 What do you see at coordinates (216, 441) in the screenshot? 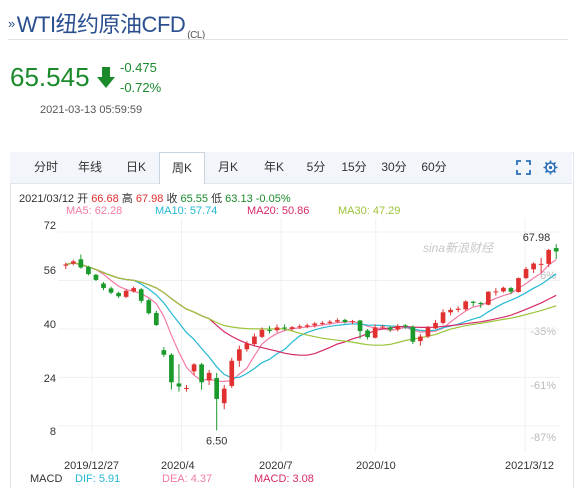
I see `min-price-label: 6.50` at bounding box center [216, 441].